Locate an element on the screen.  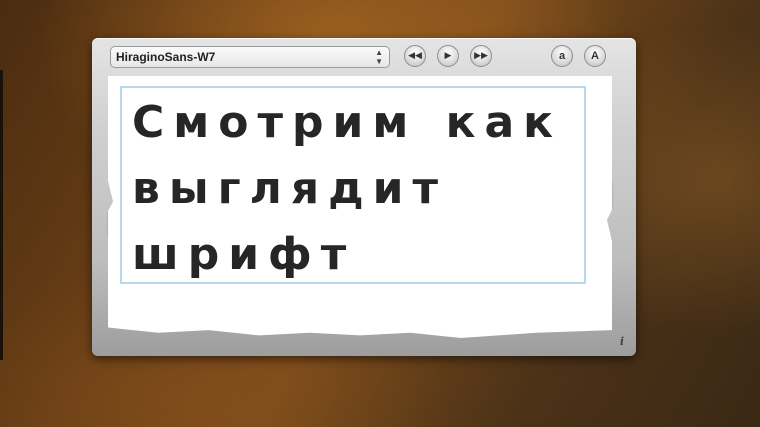
fast-forward-icon: ▶▶ is located at coordinates (481, 56).